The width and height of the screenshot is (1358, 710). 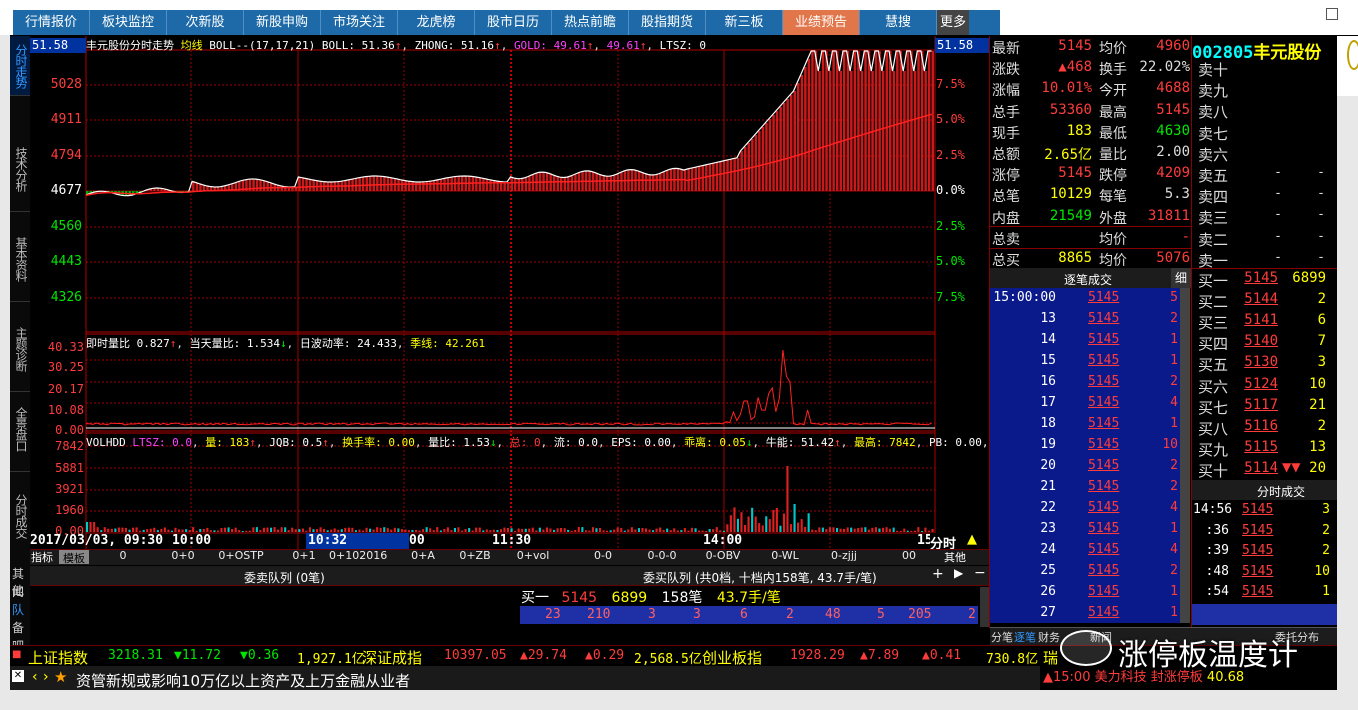 I want to click on nav-tab-4: 市场关注, so click(x=359, y=22).